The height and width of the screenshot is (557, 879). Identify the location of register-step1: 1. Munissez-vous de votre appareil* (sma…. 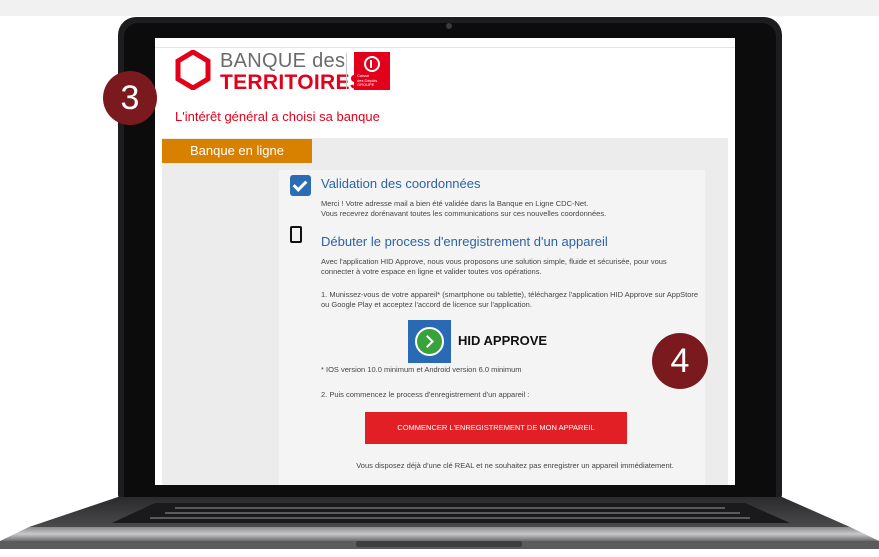
(510, 299).